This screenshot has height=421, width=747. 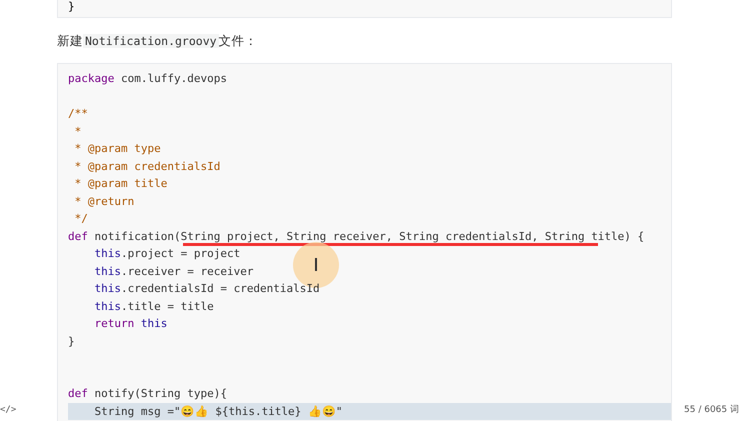 I want to click on word-count: 55 / 6065 词, so click(x=711, y=410).